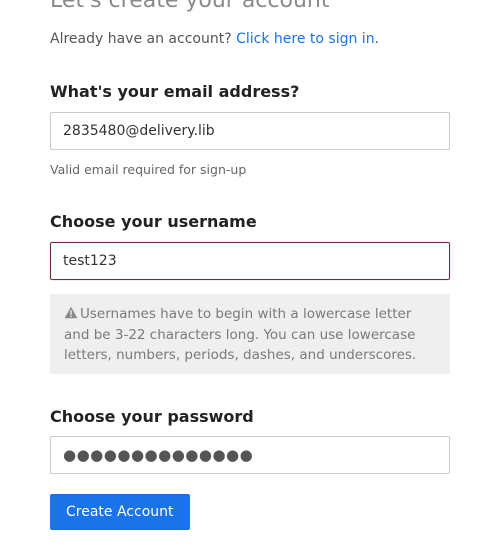  Describe the element at coordinates (250, 131) in the screenshot. I see `email-field` at that location.